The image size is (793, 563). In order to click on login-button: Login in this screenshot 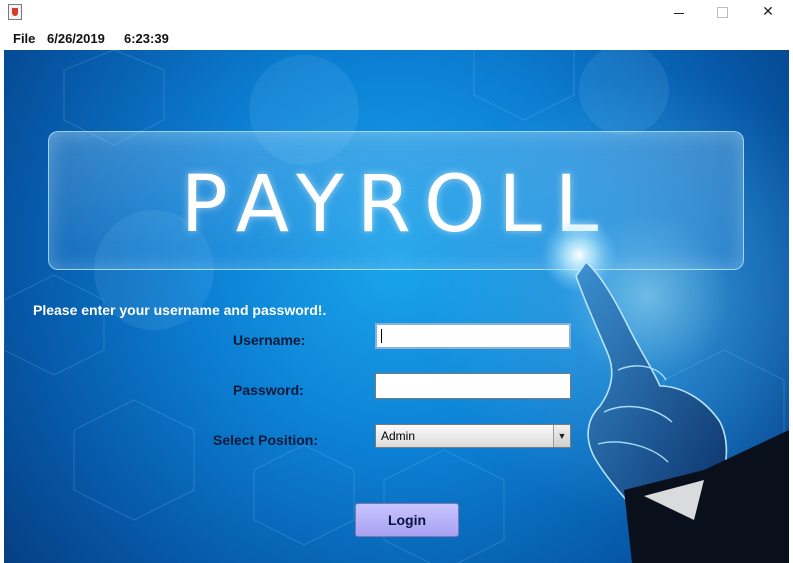, I will do `click(407, 520)`.